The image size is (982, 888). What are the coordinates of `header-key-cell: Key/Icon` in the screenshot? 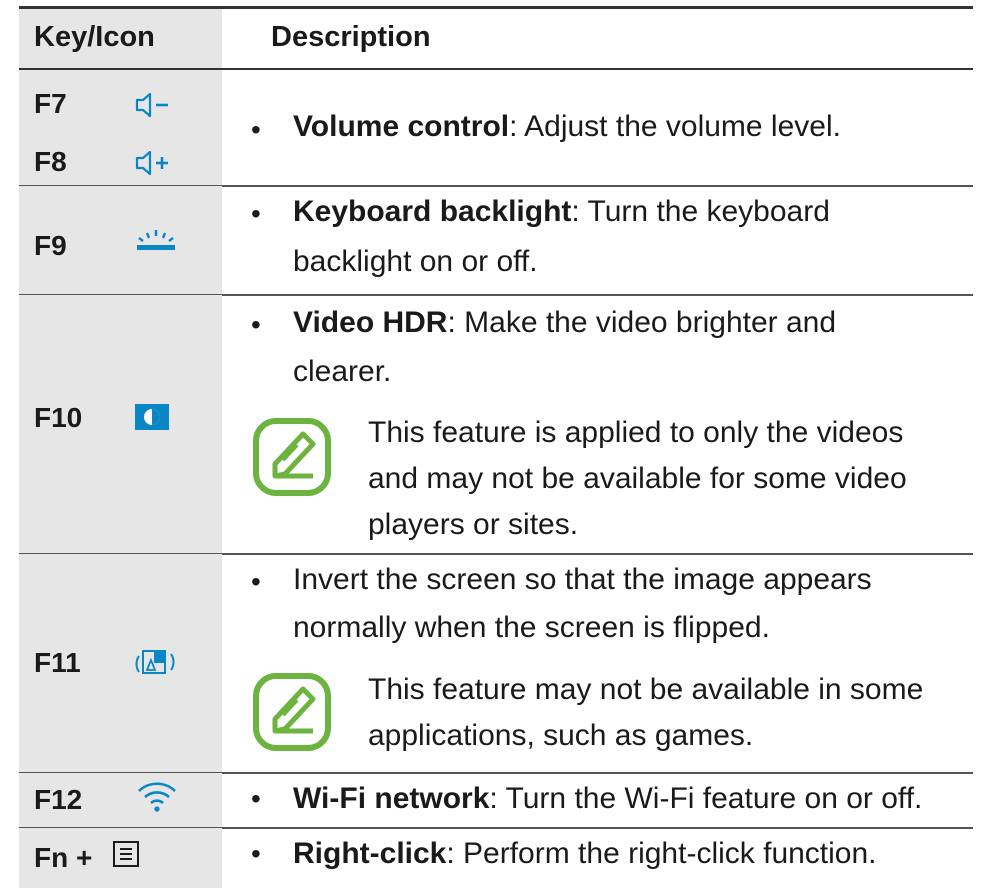 It's located at (120, 39).